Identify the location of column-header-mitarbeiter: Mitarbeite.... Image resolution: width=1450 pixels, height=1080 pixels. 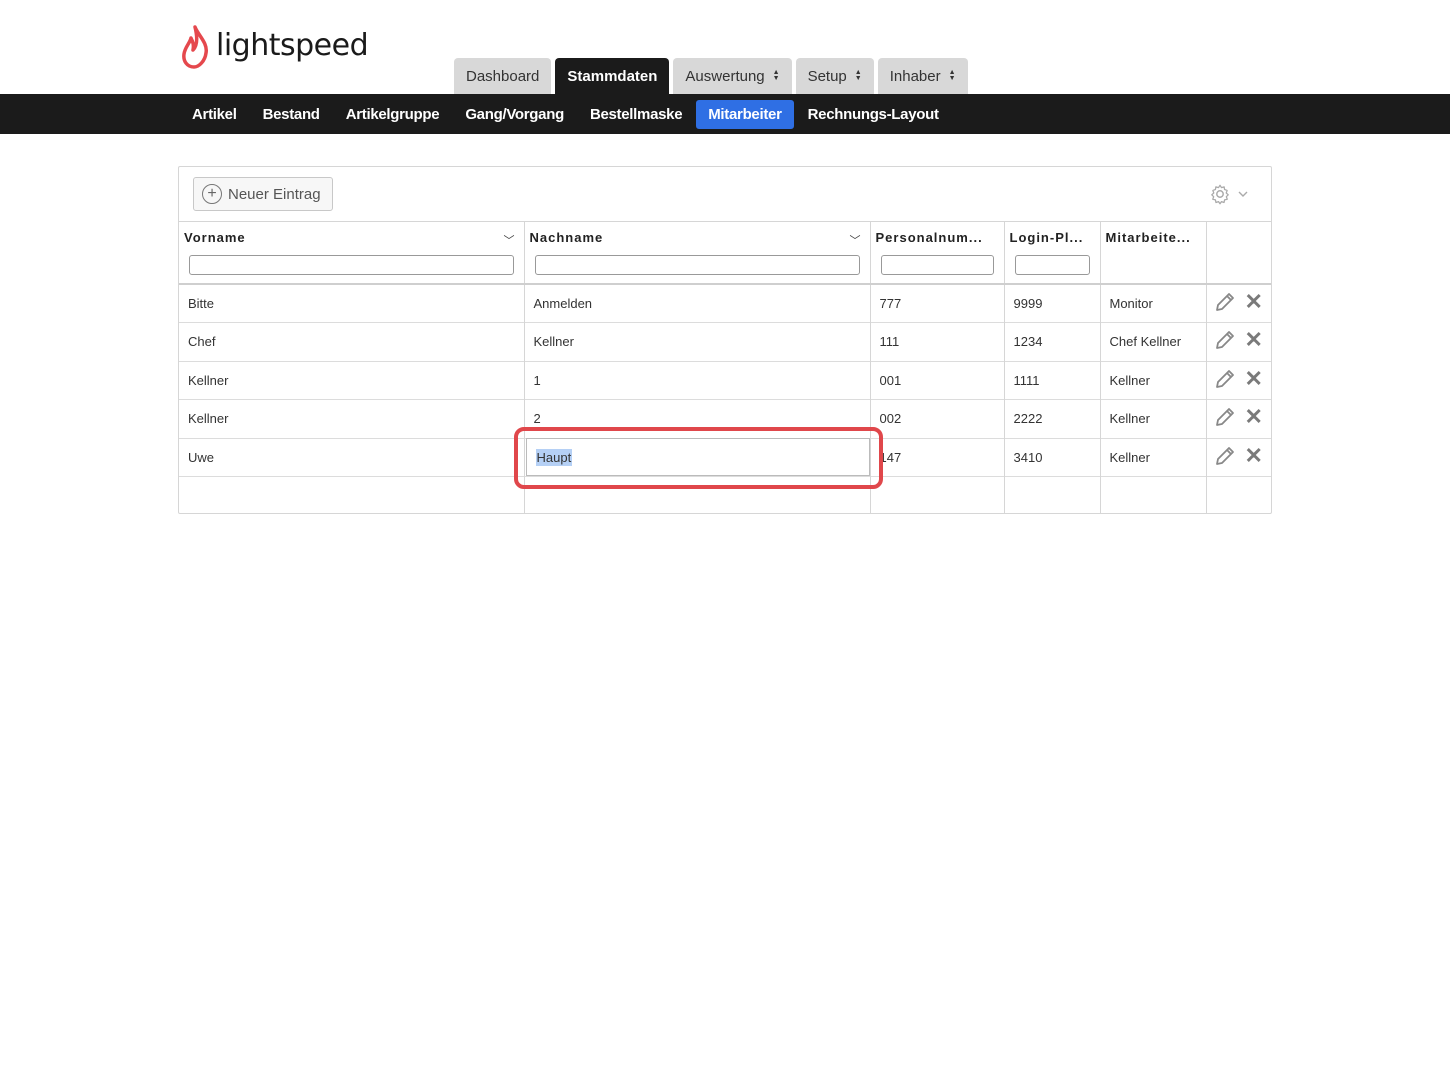
(1153, 253).